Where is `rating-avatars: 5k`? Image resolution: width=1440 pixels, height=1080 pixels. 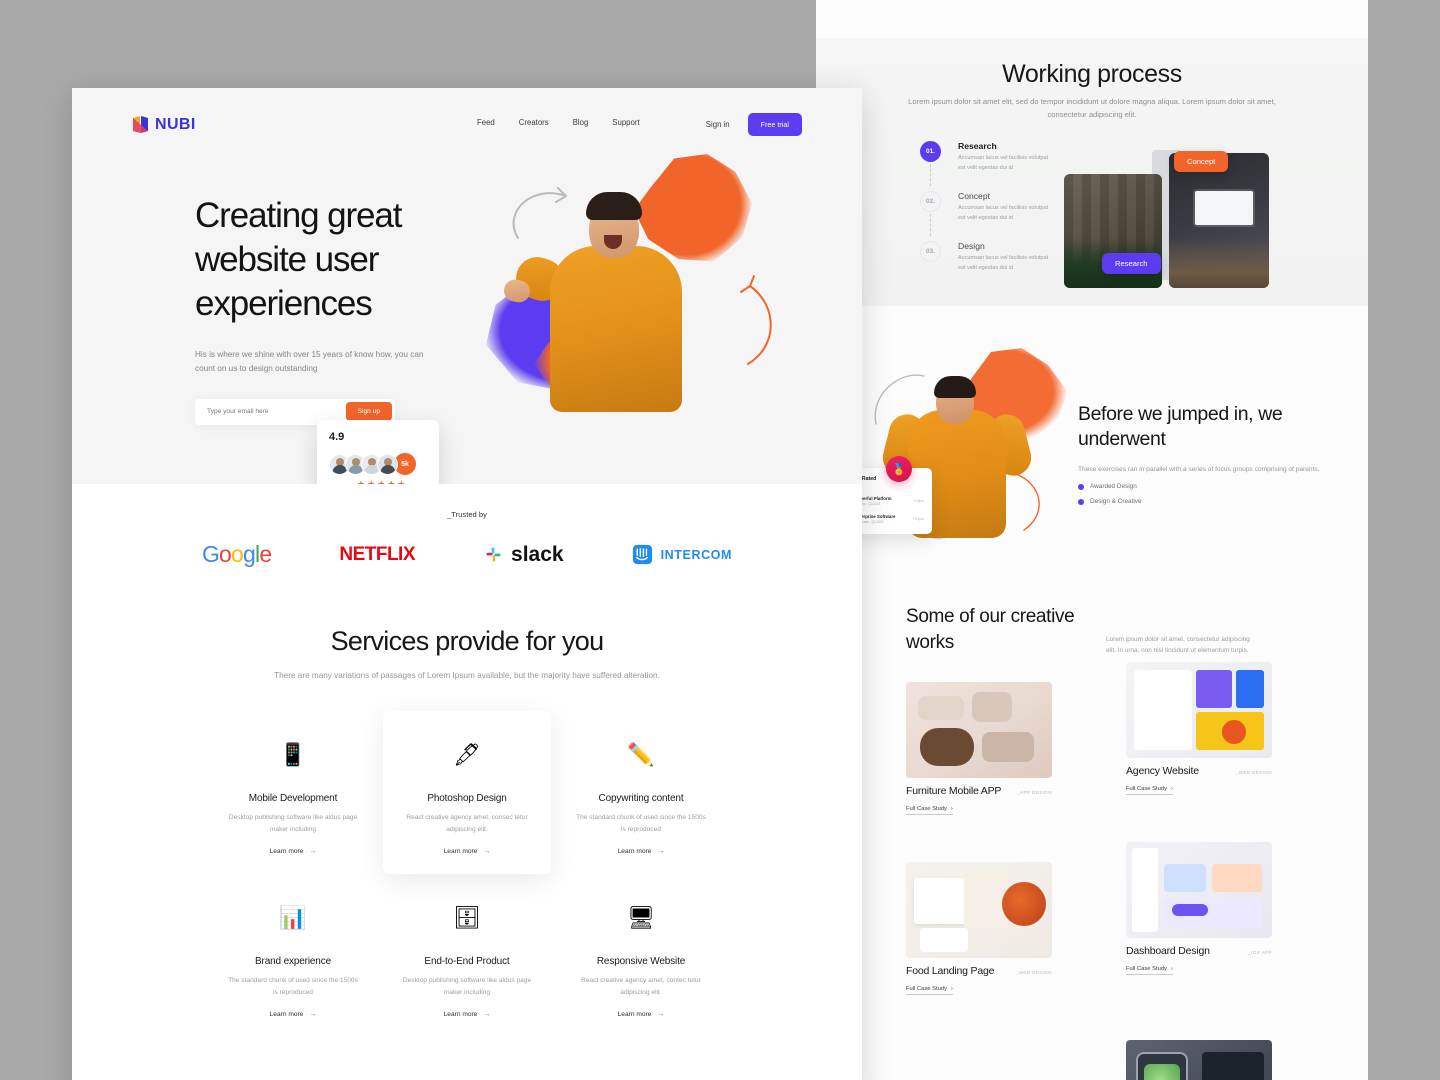 rating-avatars: 5k is located at coordinates (378, 464).